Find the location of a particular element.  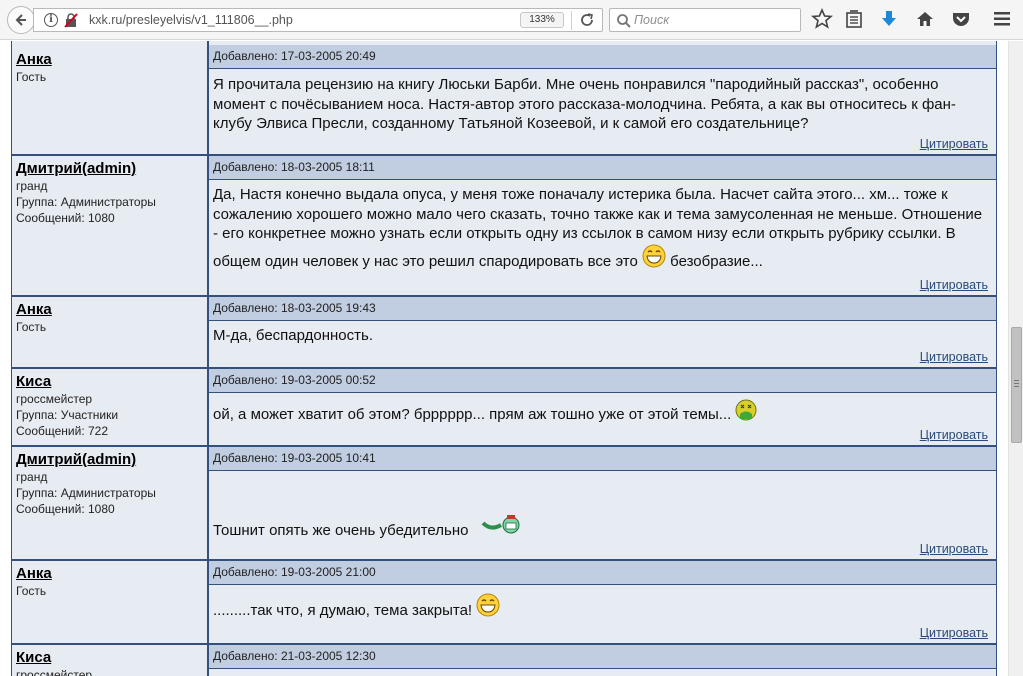

urlbar-separator is located at coordinates (571, 20).